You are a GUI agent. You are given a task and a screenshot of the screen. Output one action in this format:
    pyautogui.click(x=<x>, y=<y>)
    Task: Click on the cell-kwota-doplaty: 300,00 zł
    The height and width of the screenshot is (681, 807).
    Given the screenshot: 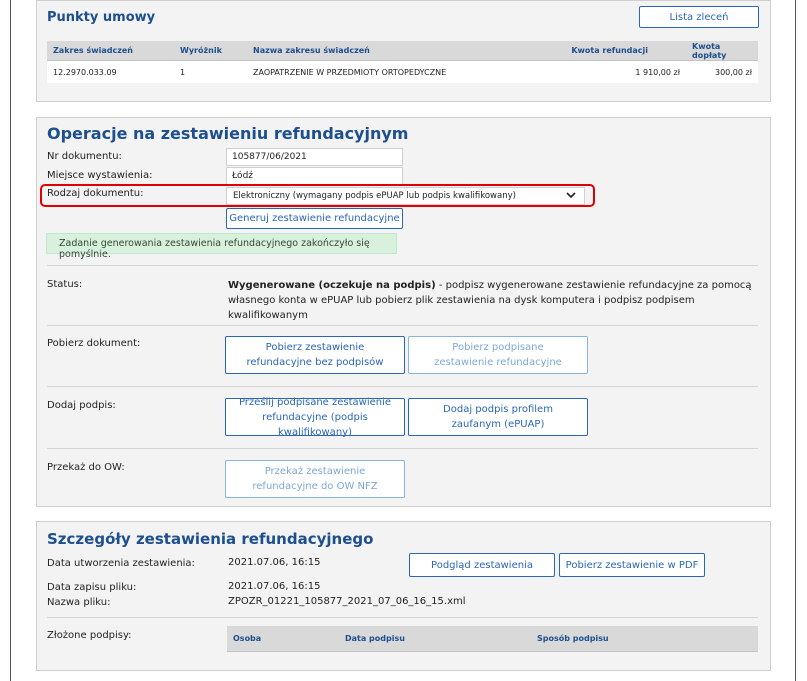 What is the action you would take?
    pyautogui.click(x=722, y=71)
    